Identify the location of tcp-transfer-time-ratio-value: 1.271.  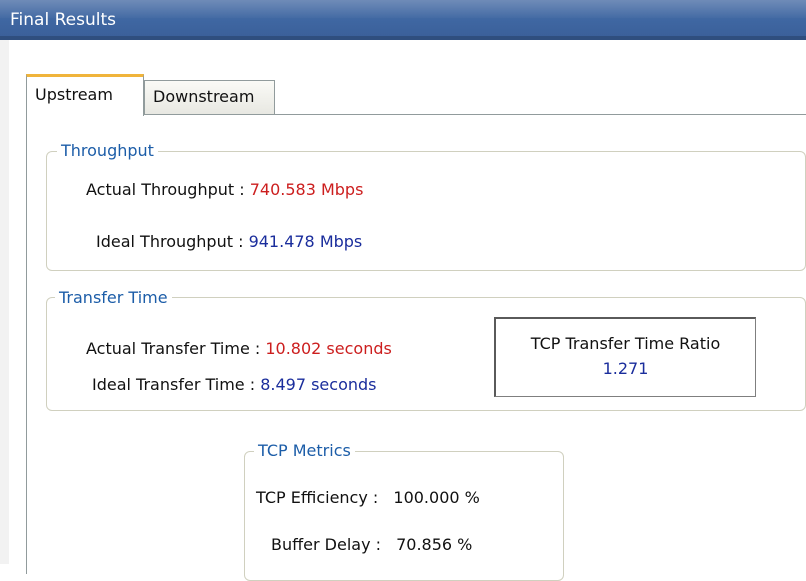
(625, 368).